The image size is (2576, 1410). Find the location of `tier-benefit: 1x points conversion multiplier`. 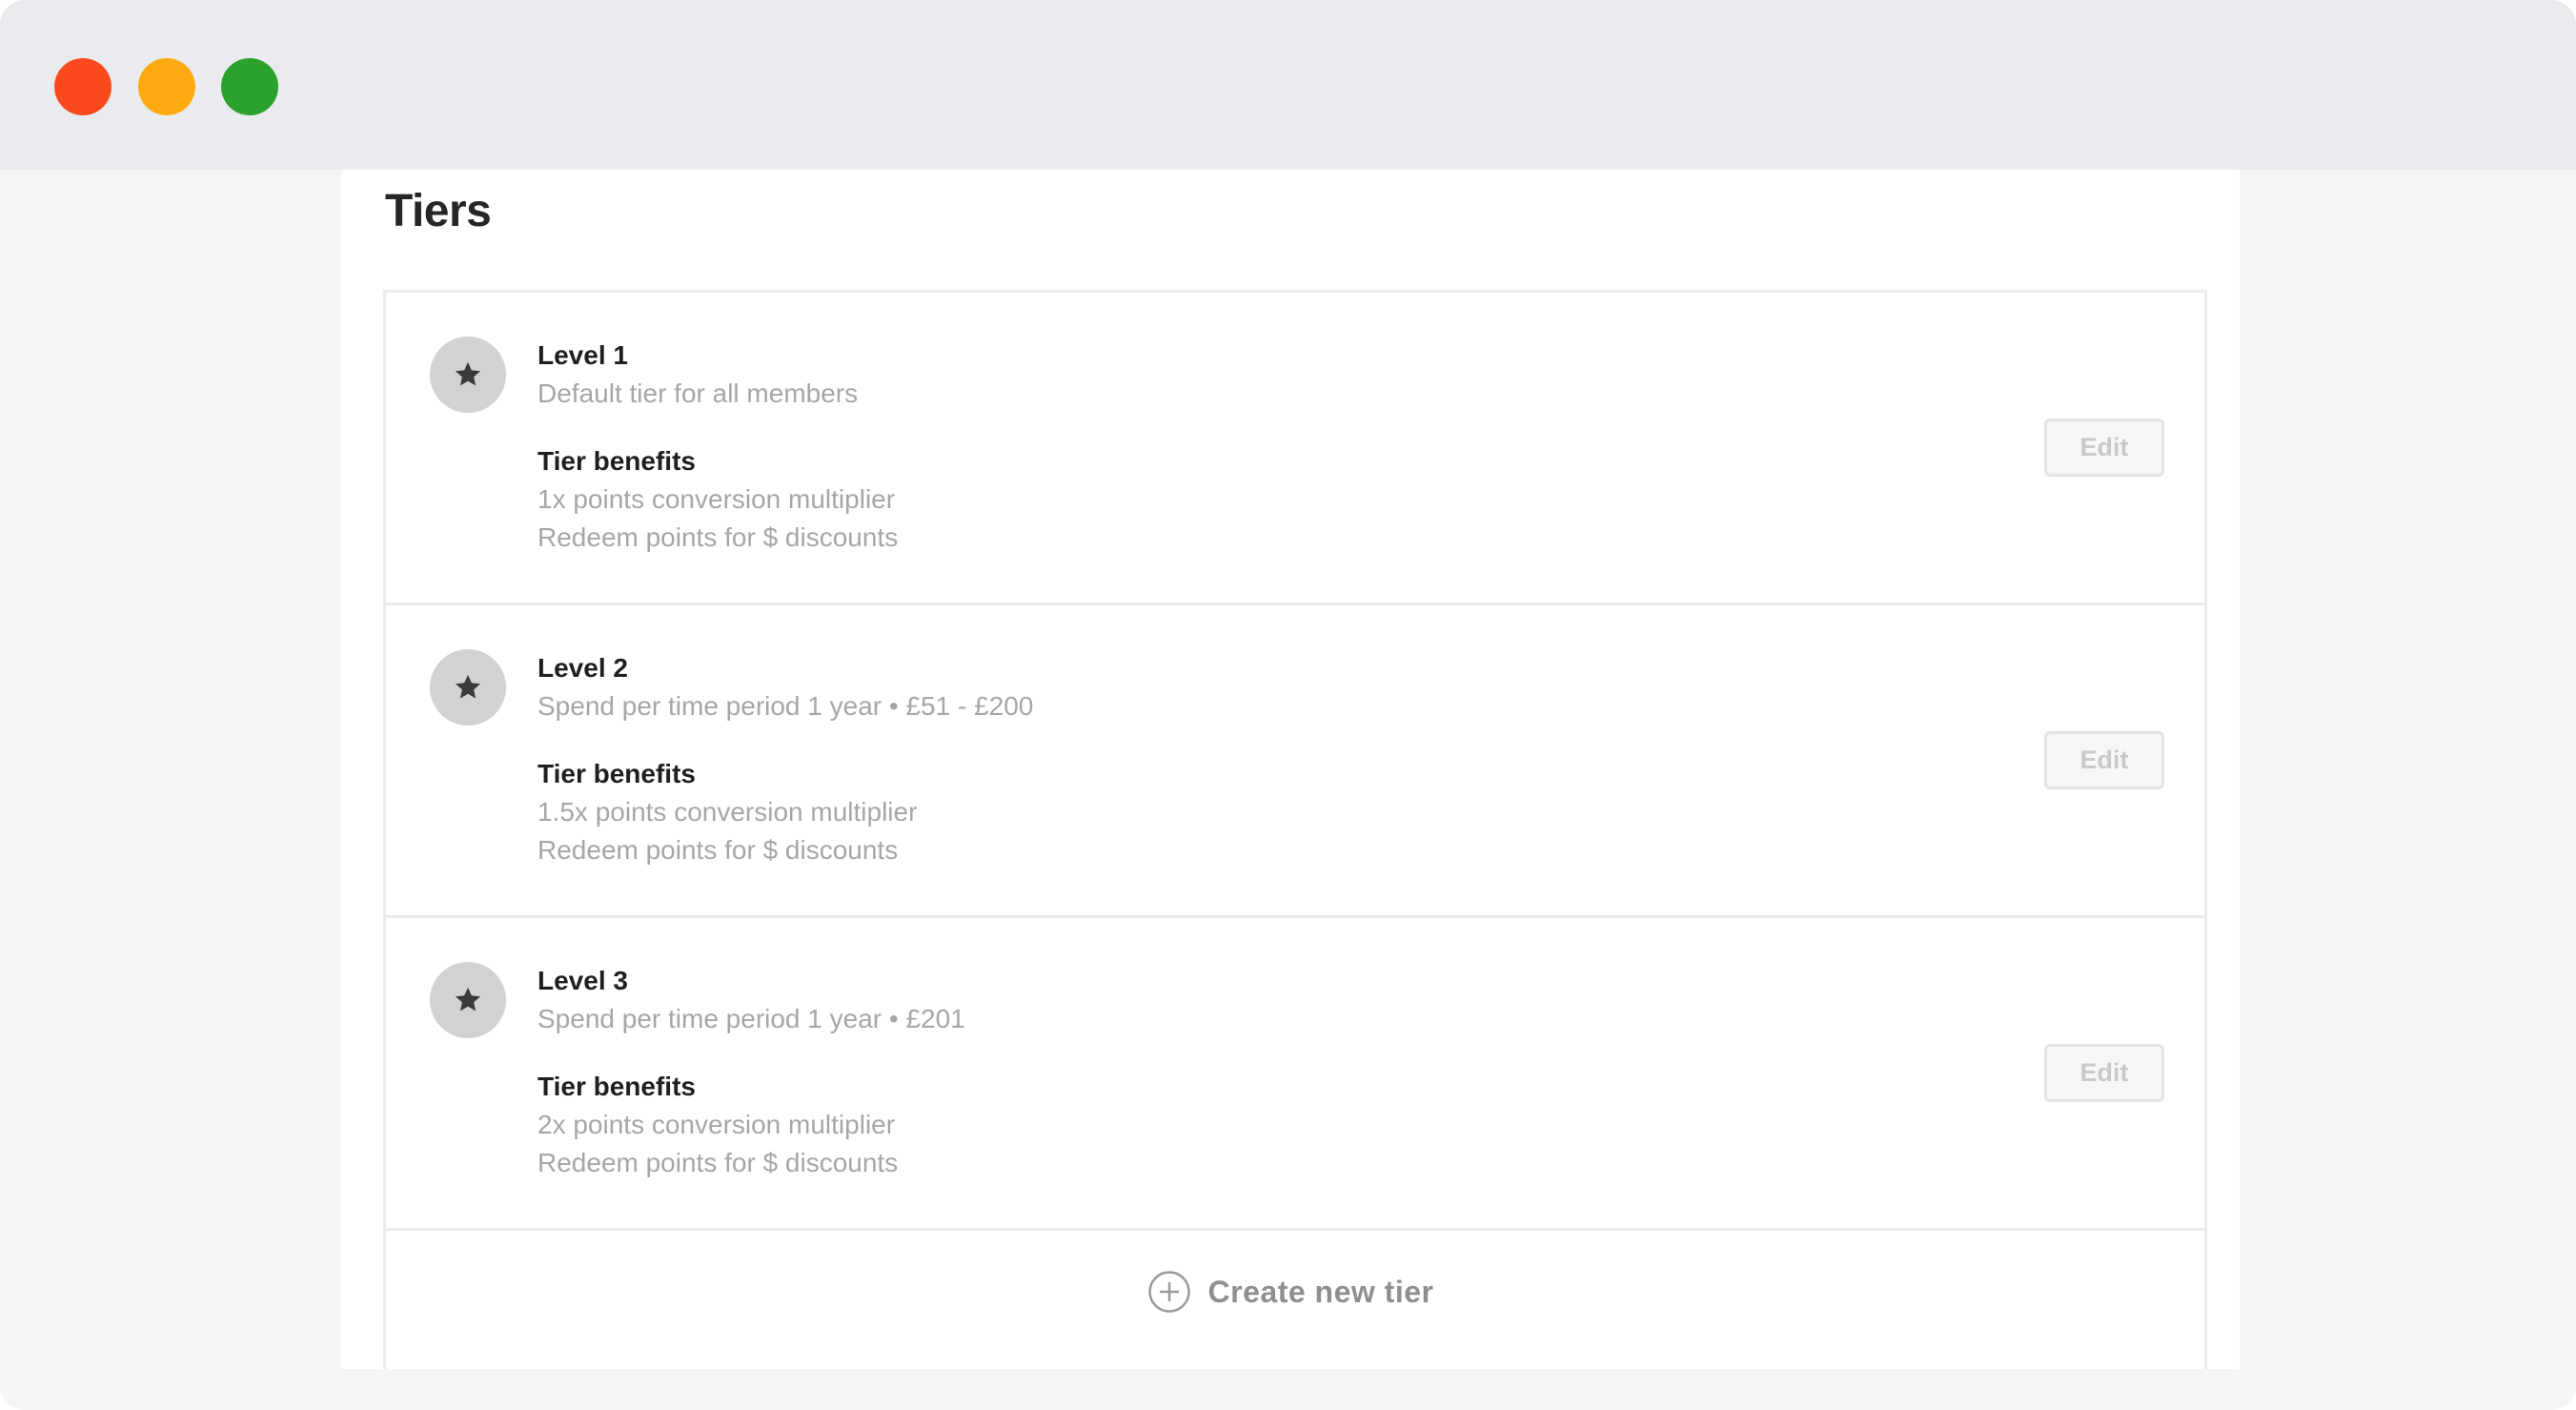

tier-benefit: 1x points conversion multiplier is located at coordinates (717, 499).